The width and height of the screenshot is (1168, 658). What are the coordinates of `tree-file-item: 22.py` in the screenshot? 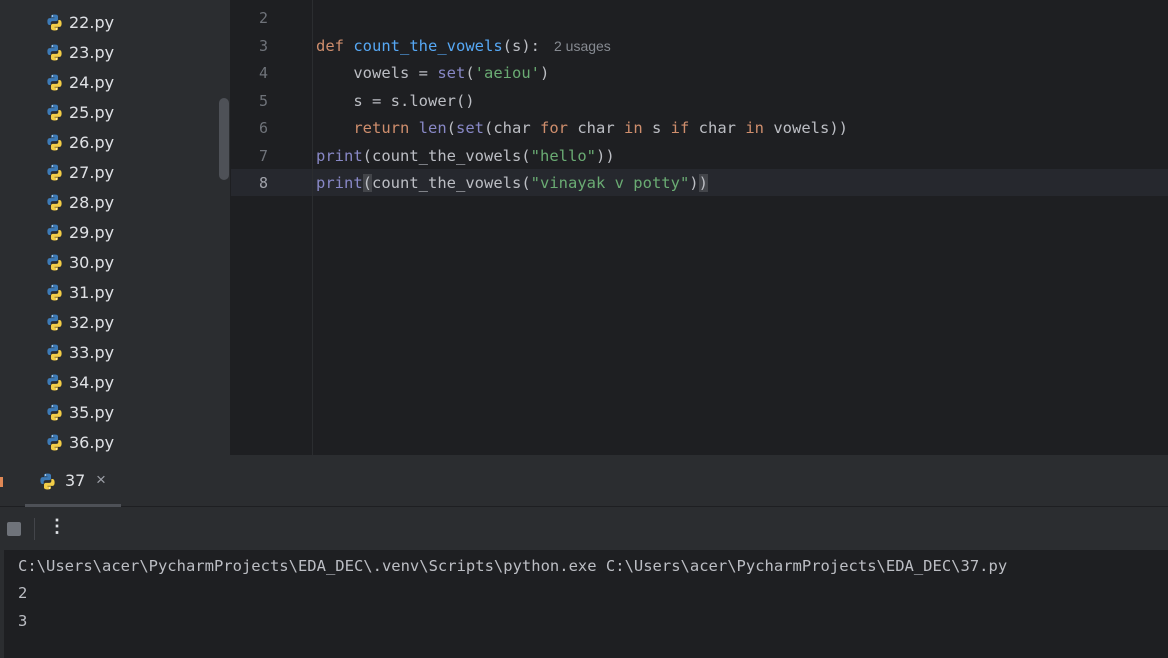 It's located at (80, 22).